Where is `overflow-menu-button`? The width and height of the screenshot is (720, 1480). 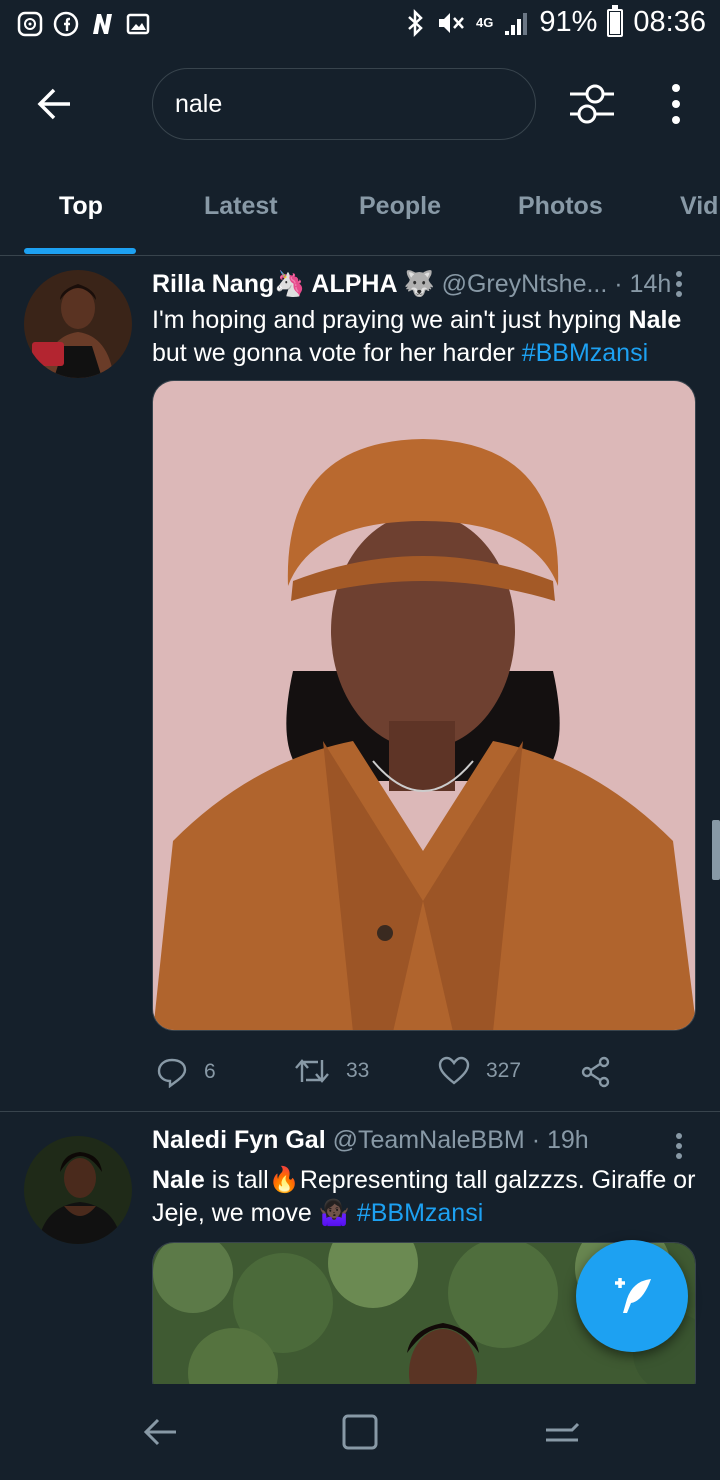 overflow-menu-button is located at coordinates (676, 104).